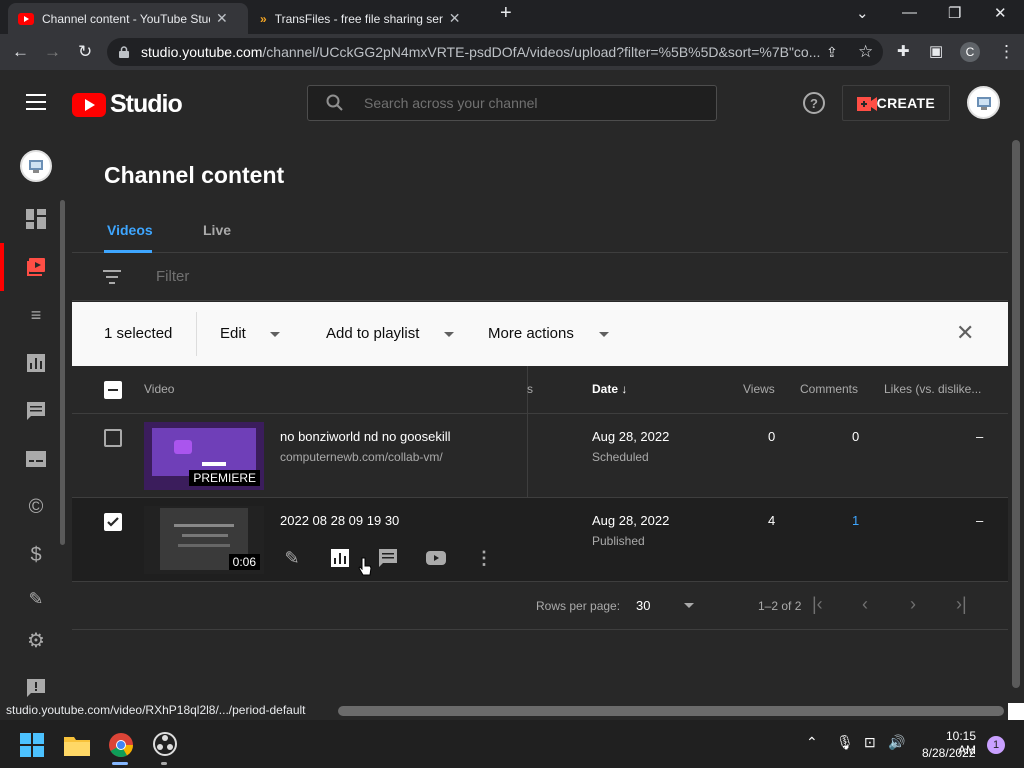  I want to click on restore-button: ❐, so click(954, 13).